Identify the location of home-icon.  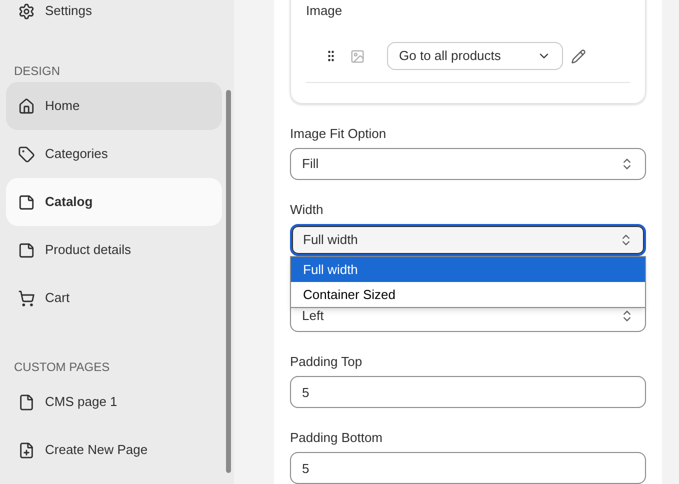
(26, 106).